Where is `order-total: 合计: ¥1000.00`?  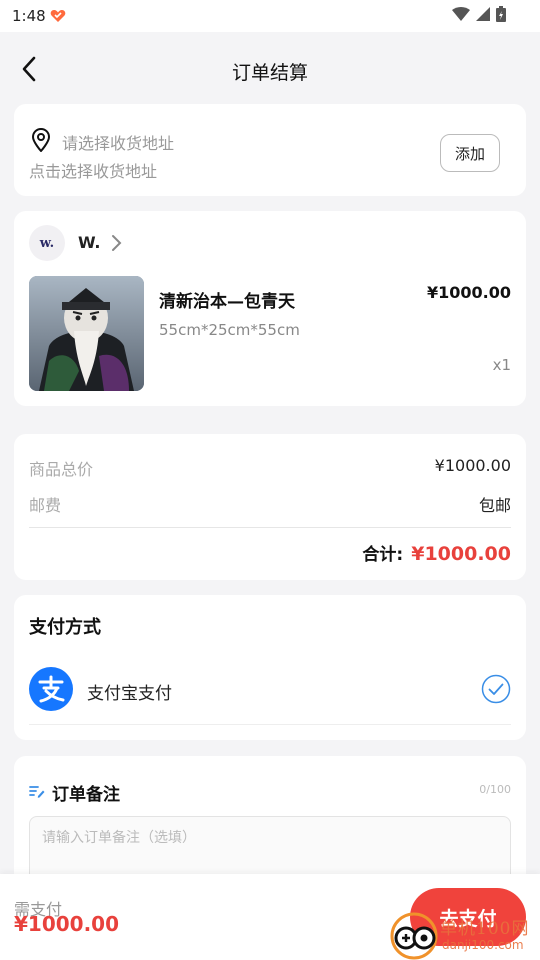
order-total: 合计: ¥1000.00 is located at coordinates (436, 552).